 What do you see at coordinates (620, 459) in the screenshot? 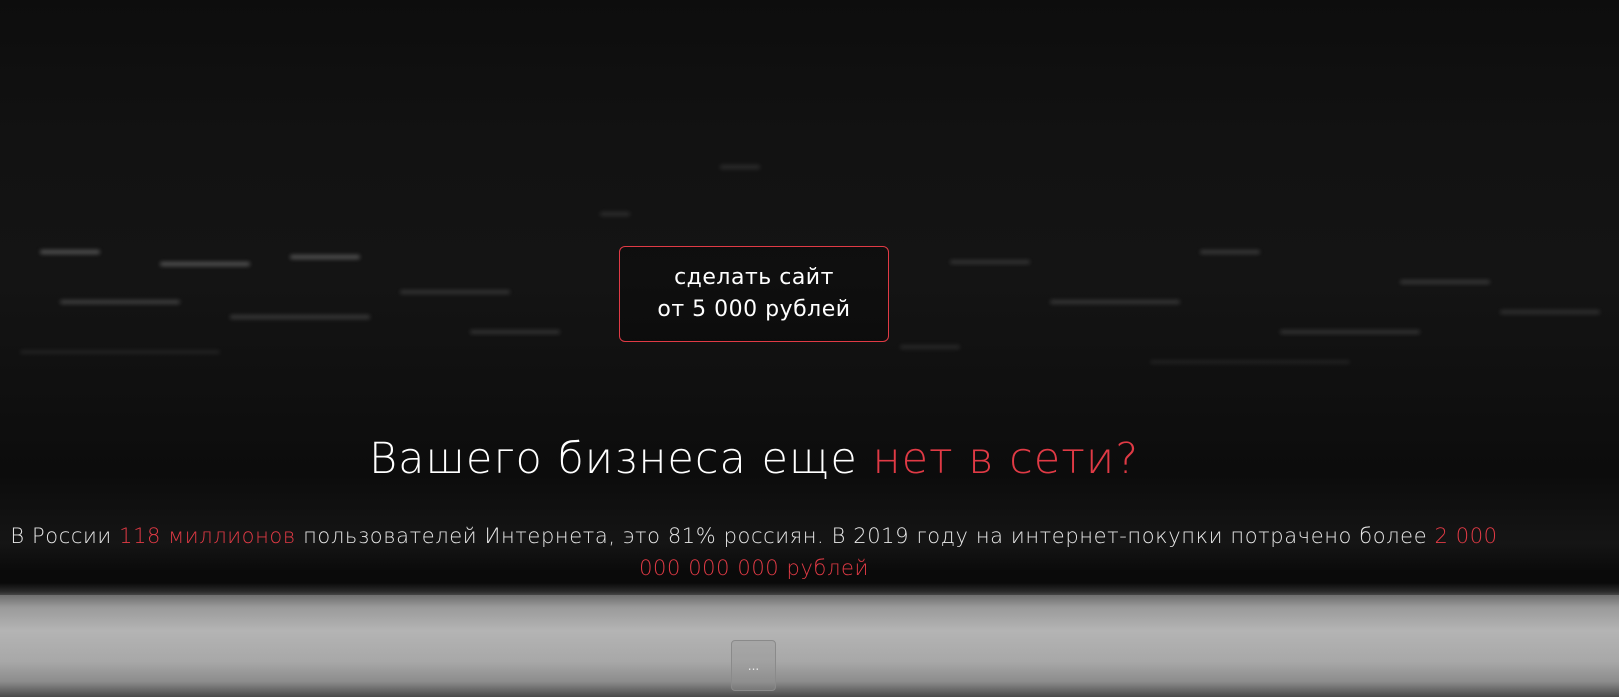
I see `headline-text: Вашего бизнеса еще` at bounding box center [620, 459].